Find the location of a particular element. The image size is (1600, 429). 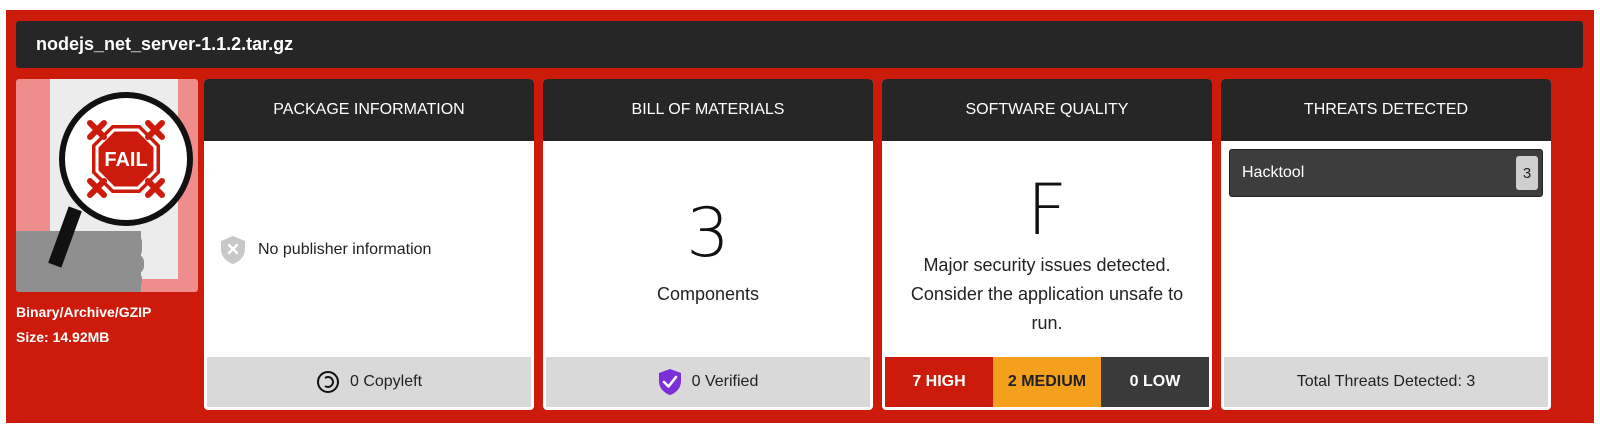

software-quality-title: SOFTWARE QUALITY is located at coordinates (1047, 110).